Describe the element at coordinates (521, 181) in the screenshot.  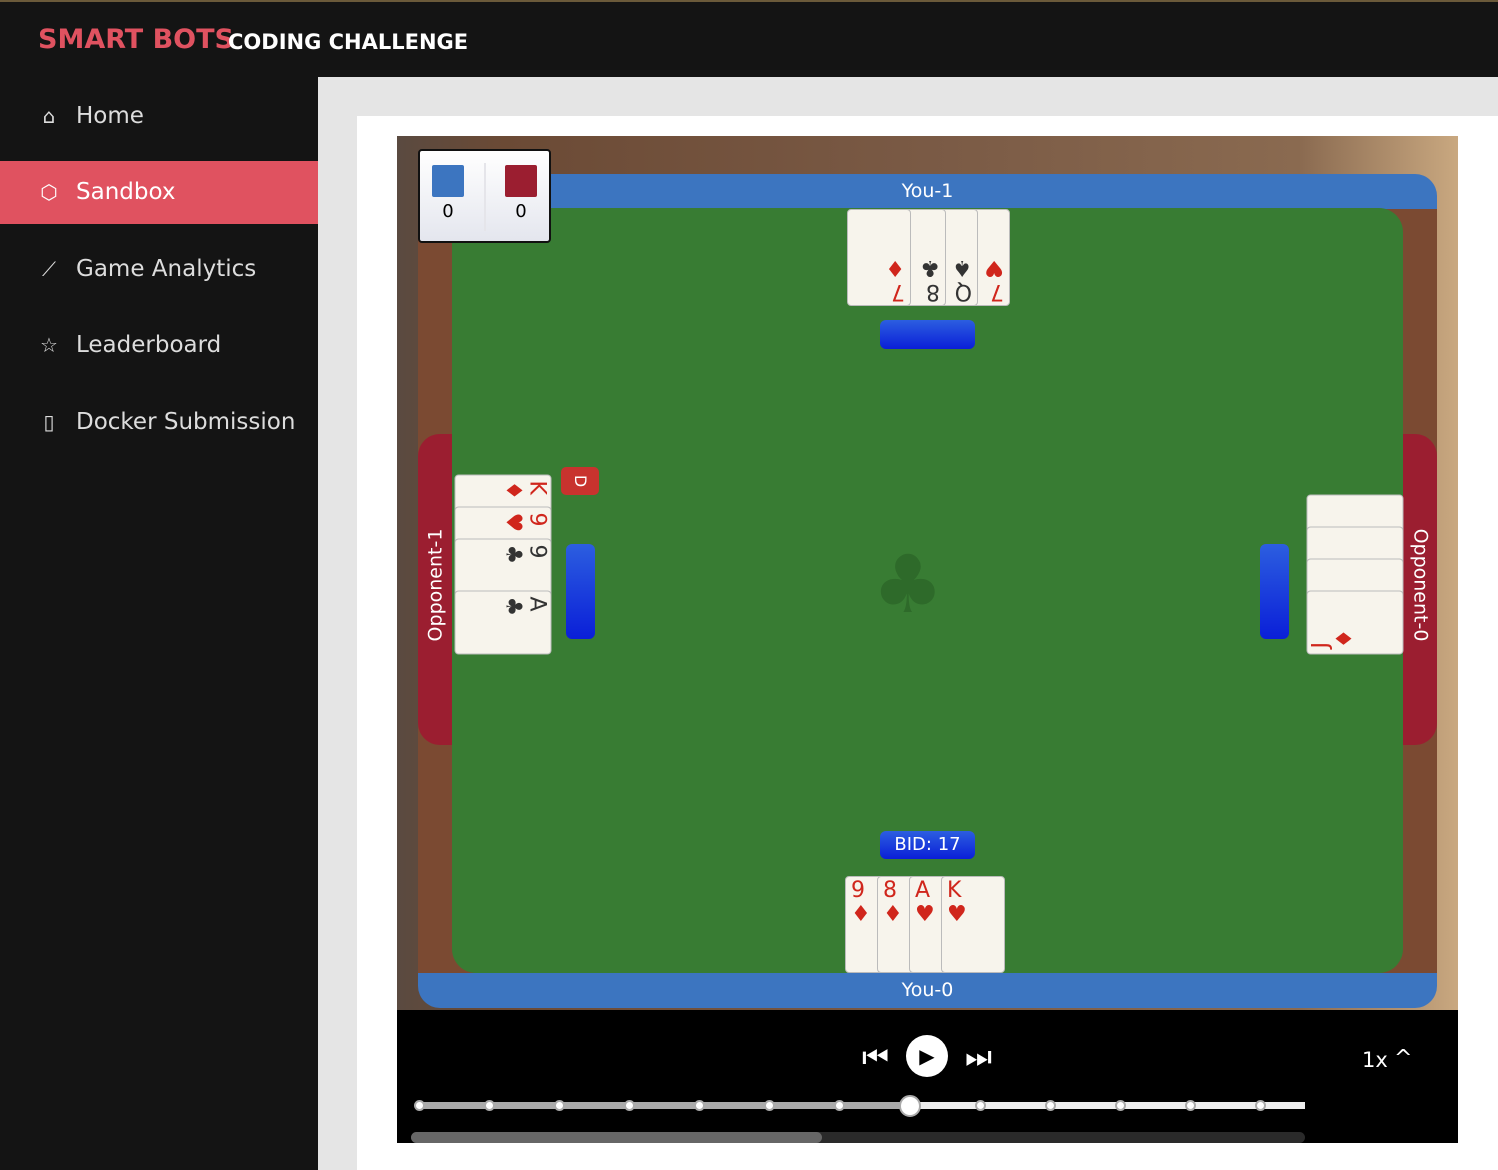
I see `red-team-swatch` at that location.